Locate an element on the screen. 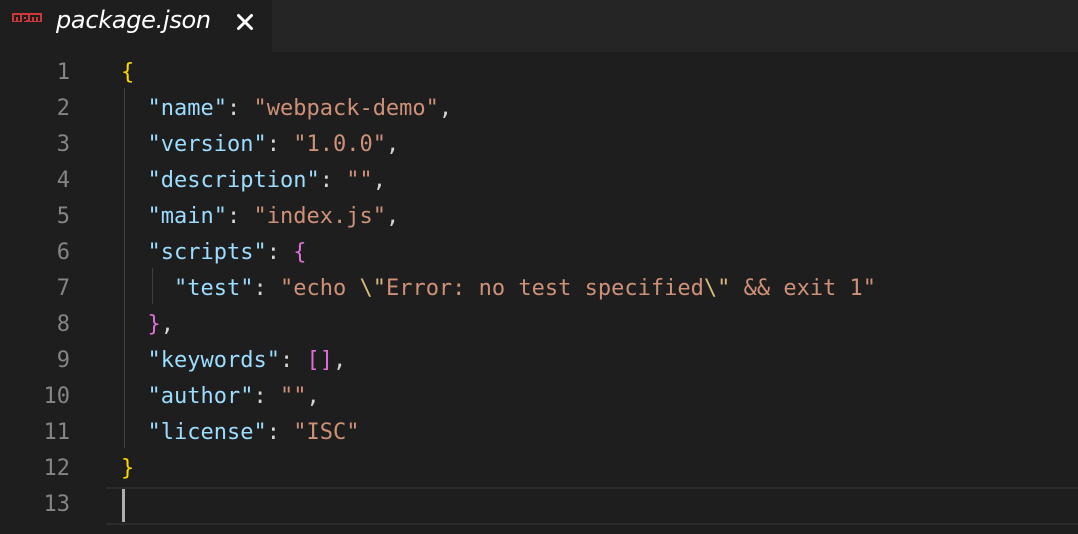 This screenshot has height=534, width=1078. line-number: 4 is located at coordinates (63, 180).